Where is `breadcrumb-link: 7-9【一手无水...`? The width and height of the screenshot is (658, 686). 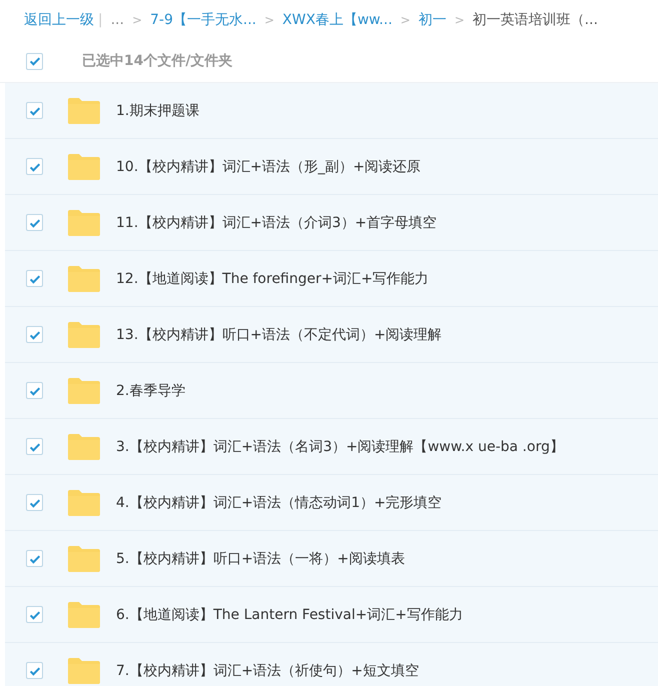
breadcrumb-link: 7-9【一手无水... is located at coordinates (203, 20).